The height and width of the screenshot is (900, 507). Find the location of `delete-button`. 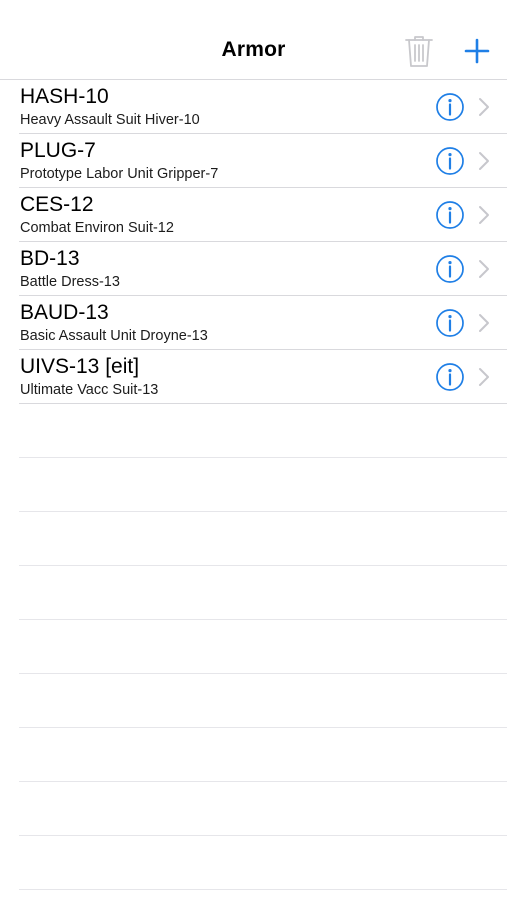

delete-button is located at coordinates (419, 51).